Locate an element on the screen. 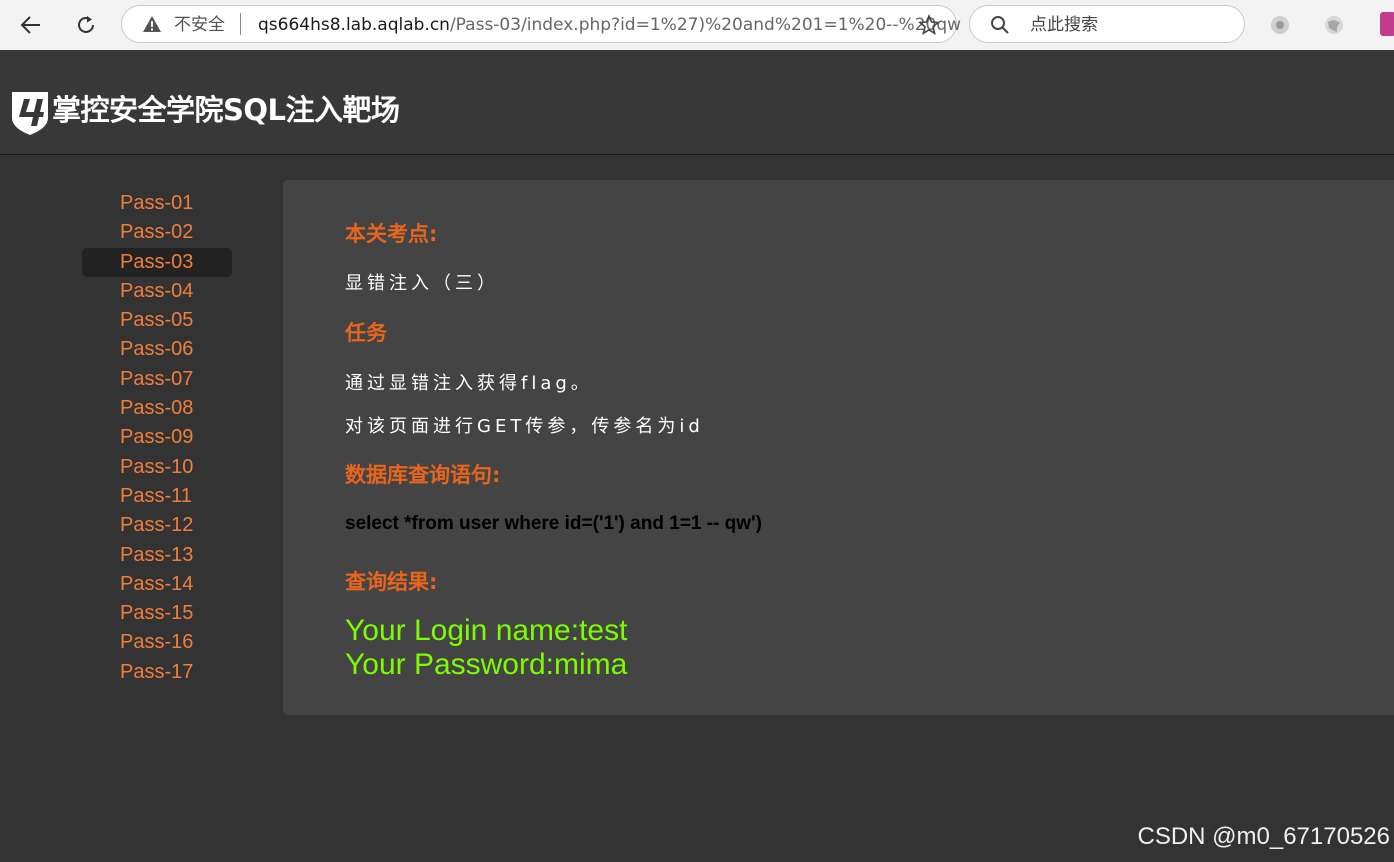 This screenshot has width=1394, height=862. exam-heading: 本关考点: is located at coordinates (391, 234).